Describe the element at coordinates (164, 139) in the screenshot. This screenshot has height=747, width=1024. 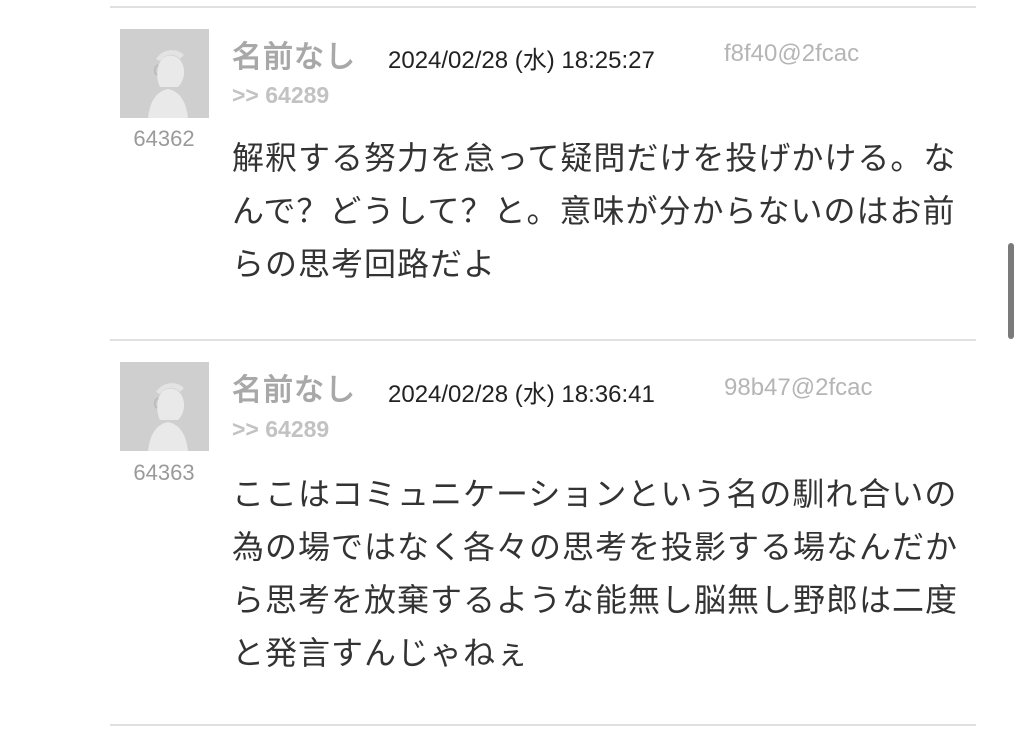
I see `post-number: 64362` at that location.